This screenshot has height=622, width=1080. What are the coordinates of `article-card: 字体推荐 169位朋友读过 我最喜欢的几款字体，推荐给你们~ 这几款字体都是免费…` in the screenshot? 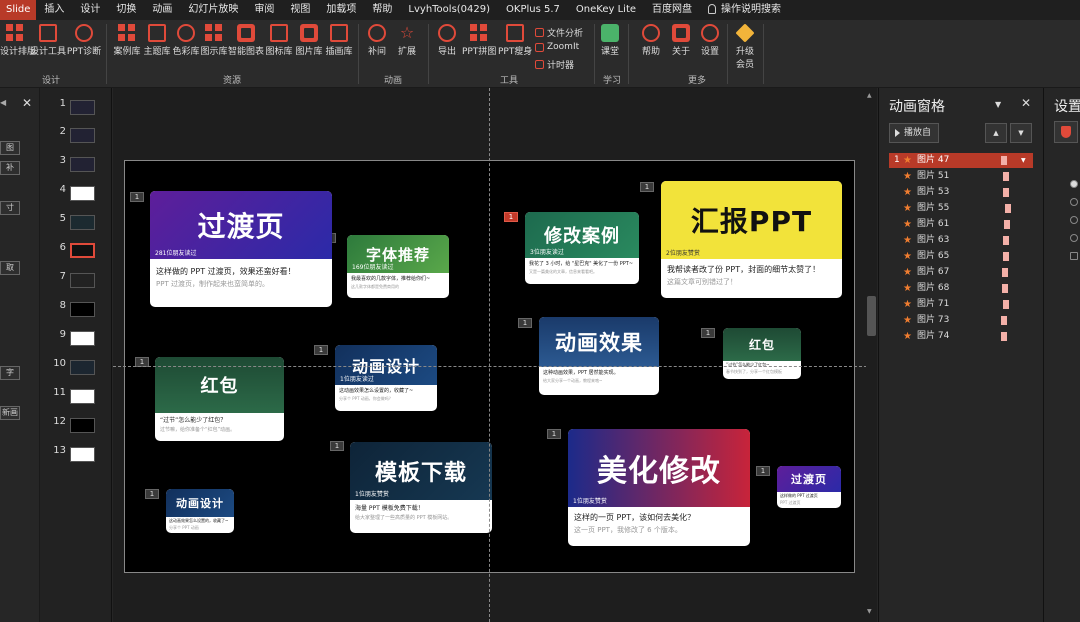 It's located at (398, 266).